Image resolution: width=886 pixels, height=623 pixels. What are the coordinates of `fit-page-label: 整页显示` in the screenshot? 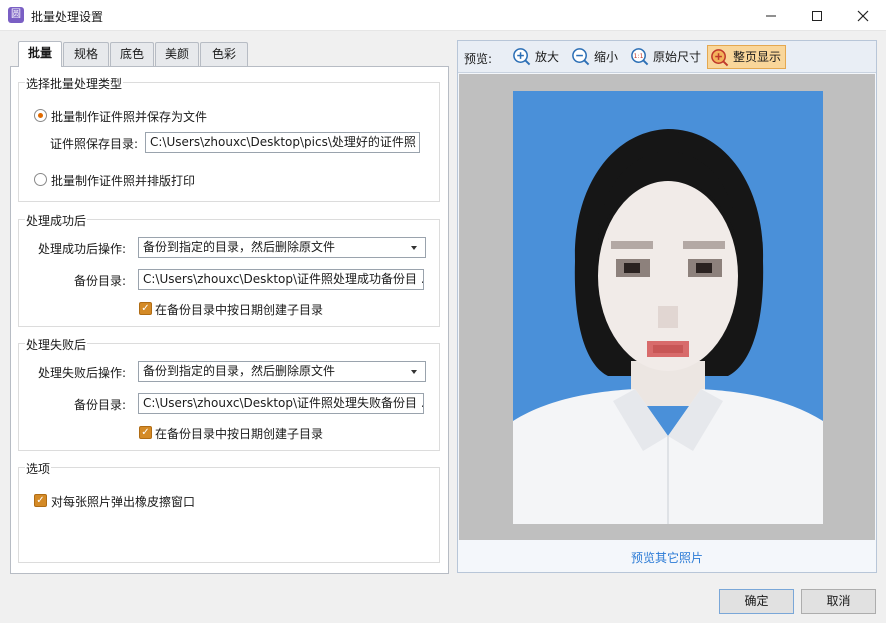 It's located at (757, 57).